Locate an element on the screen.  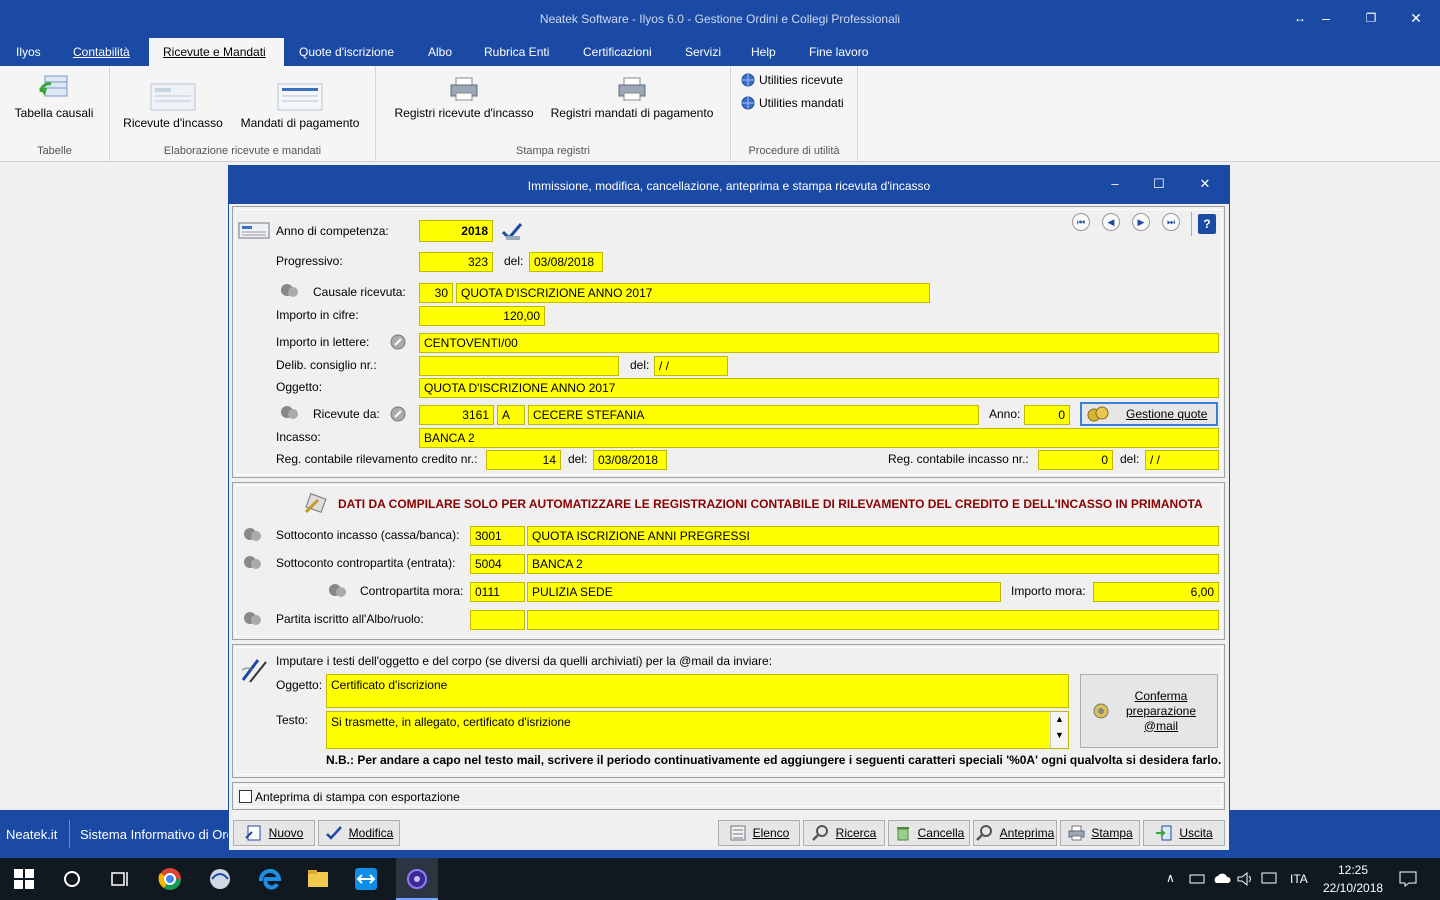
dialog-minimize-button: ‒ is located at coordinates (1115, 183).